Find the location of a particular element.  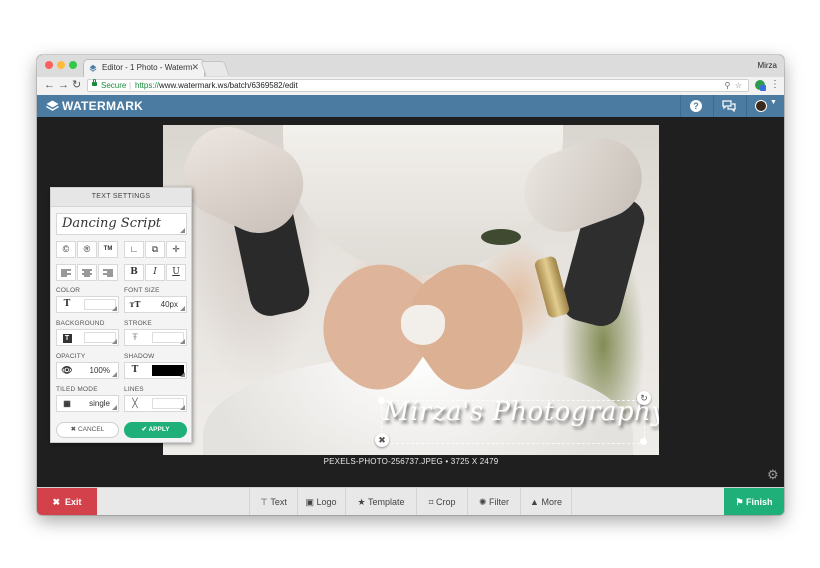

more-tool-label: More is located at coordinates (551, 502).